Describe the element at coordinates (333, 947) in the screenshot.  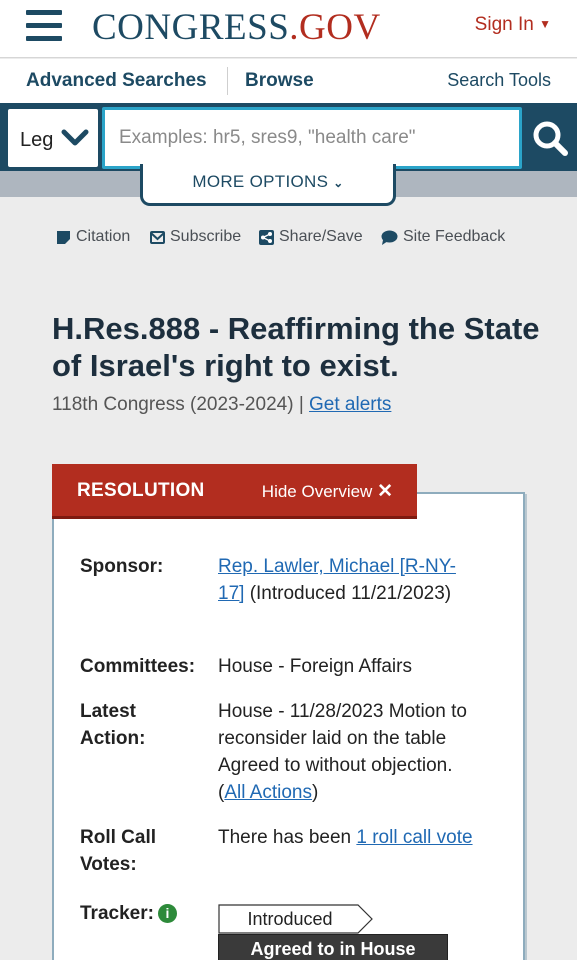
I see `tracker-step-agreed: Agreed to in House` at that location.